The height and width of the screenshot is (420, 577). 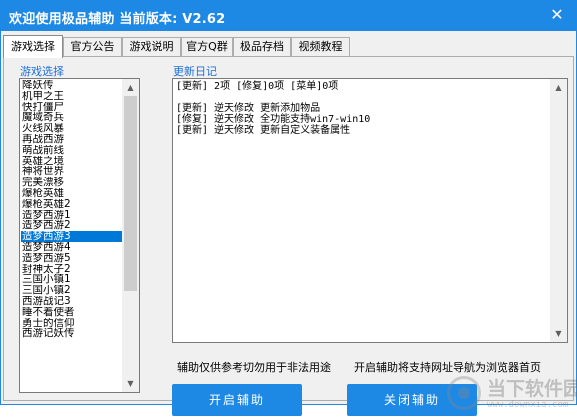 What do you see at coordinates (207, 47) in the screenshot?
I see `tab-qq-group: 官方Q群` at bounding box center [207, 47].